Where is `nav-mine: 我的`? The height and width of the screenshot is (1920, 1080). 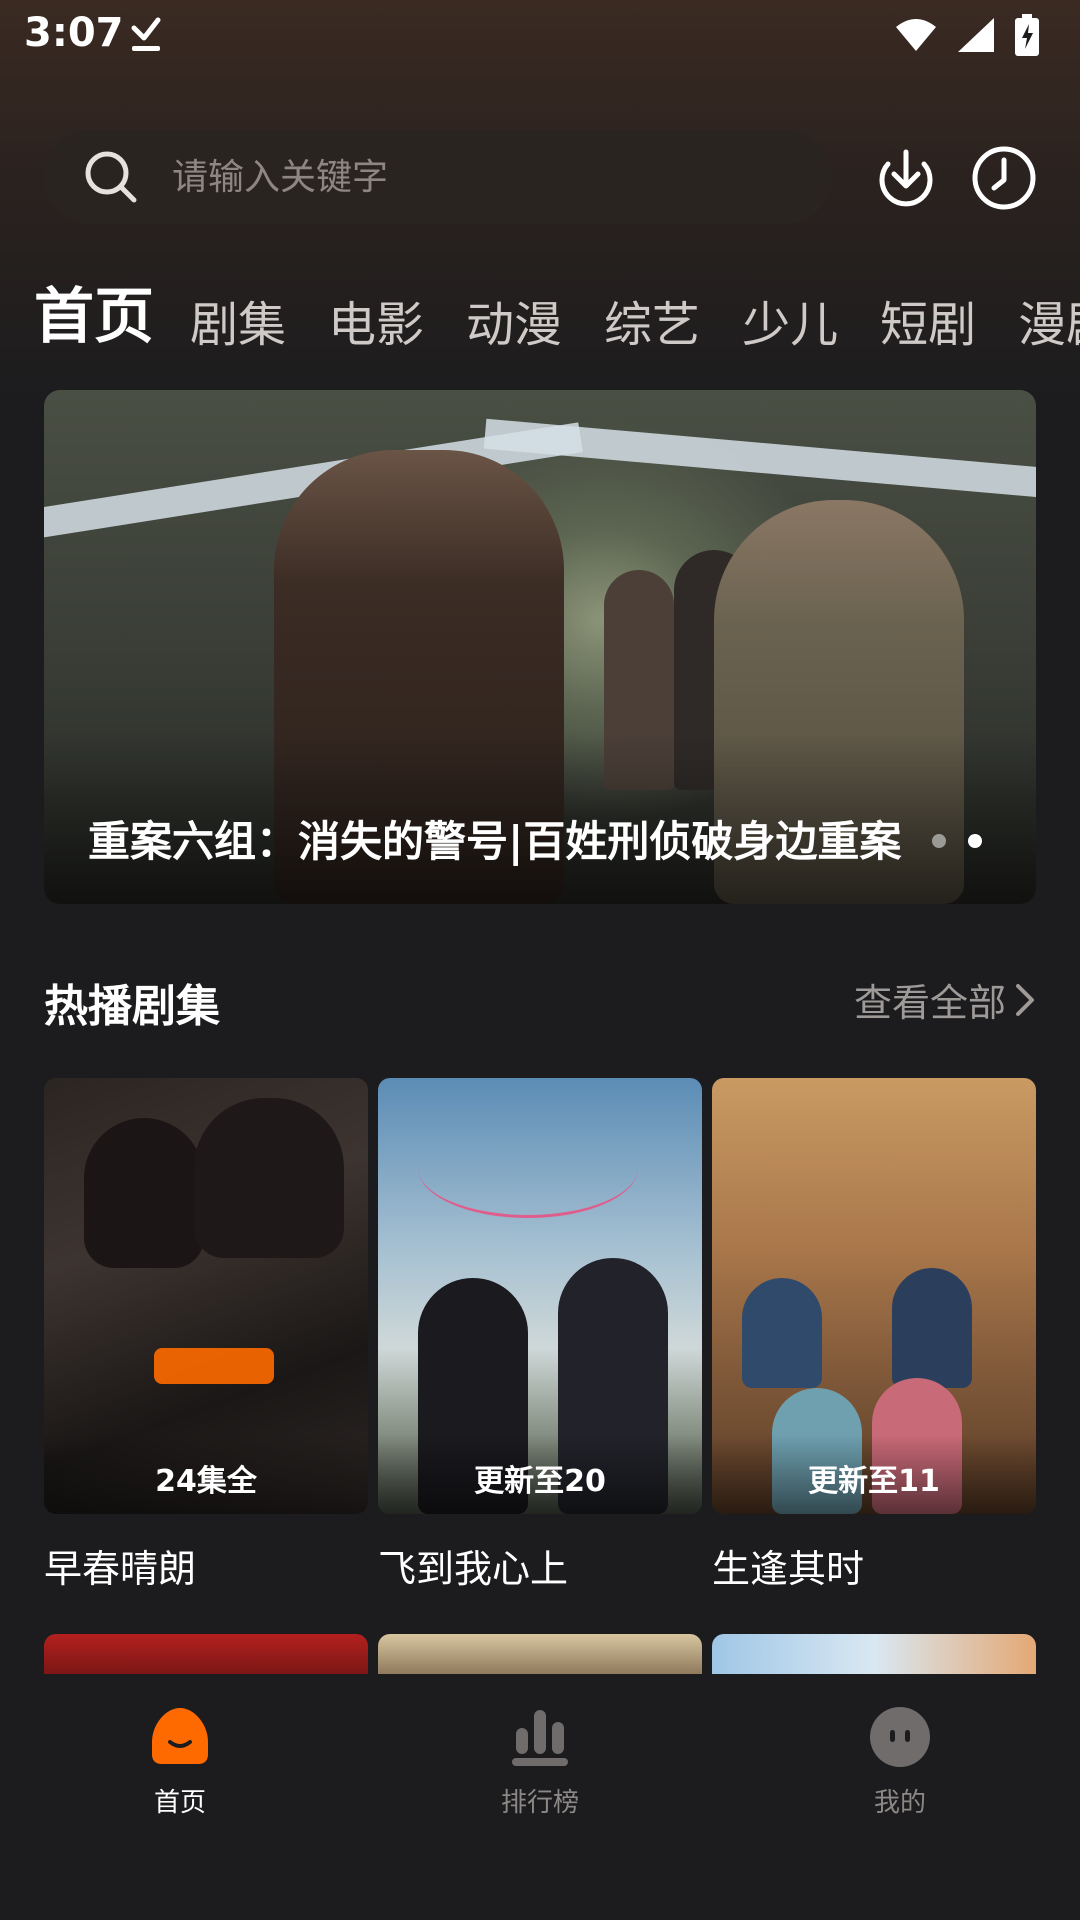
nav-mine: 我的 is located at coordinates (900, 1762).